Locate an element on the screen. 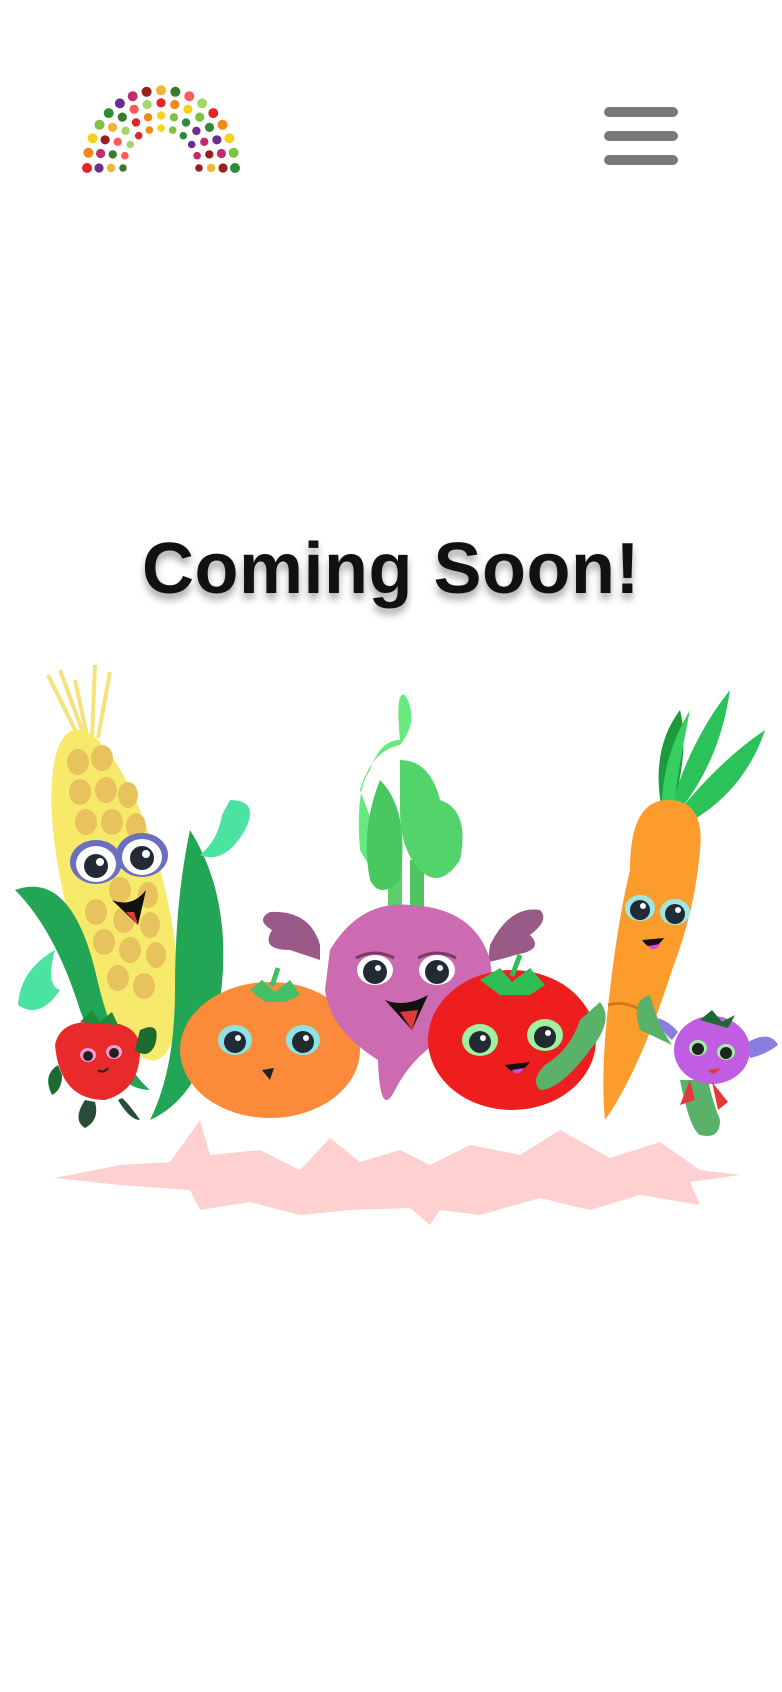 The width and height of the screenshot is (782, 1692). hamburger-menu-button is located at coordinates (640, 136).